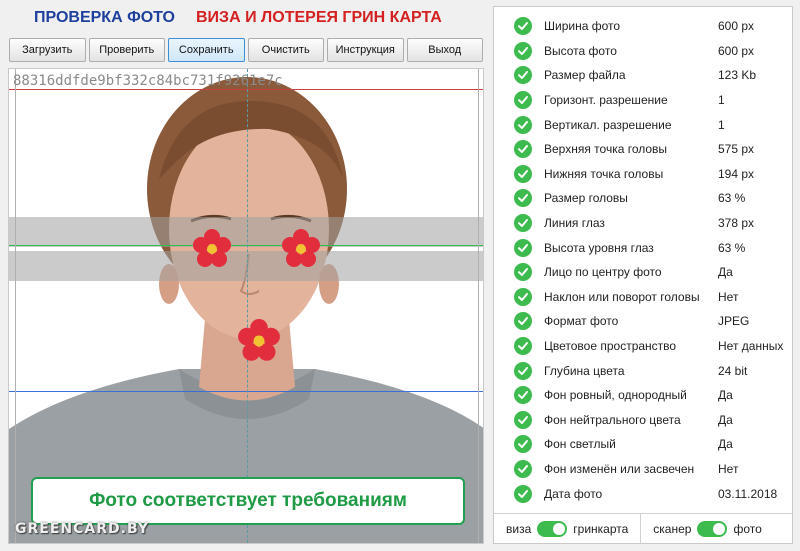 This screenshot has height=551, width=800. I want to click on check-label: Горизонт. разрешение, so click(606, 100).